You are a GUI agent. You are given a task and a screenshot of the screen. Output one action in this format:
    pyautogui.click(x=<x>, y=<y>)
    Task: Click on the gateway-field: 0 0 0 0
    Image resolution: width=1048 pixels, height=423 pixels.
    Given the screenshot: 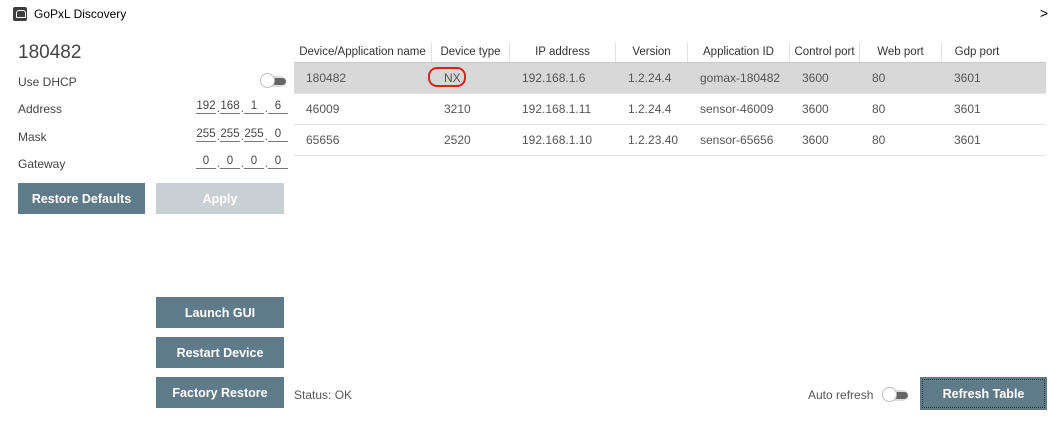 What is the action you would take?
    pyautogui.click(x=242, y=162)
    